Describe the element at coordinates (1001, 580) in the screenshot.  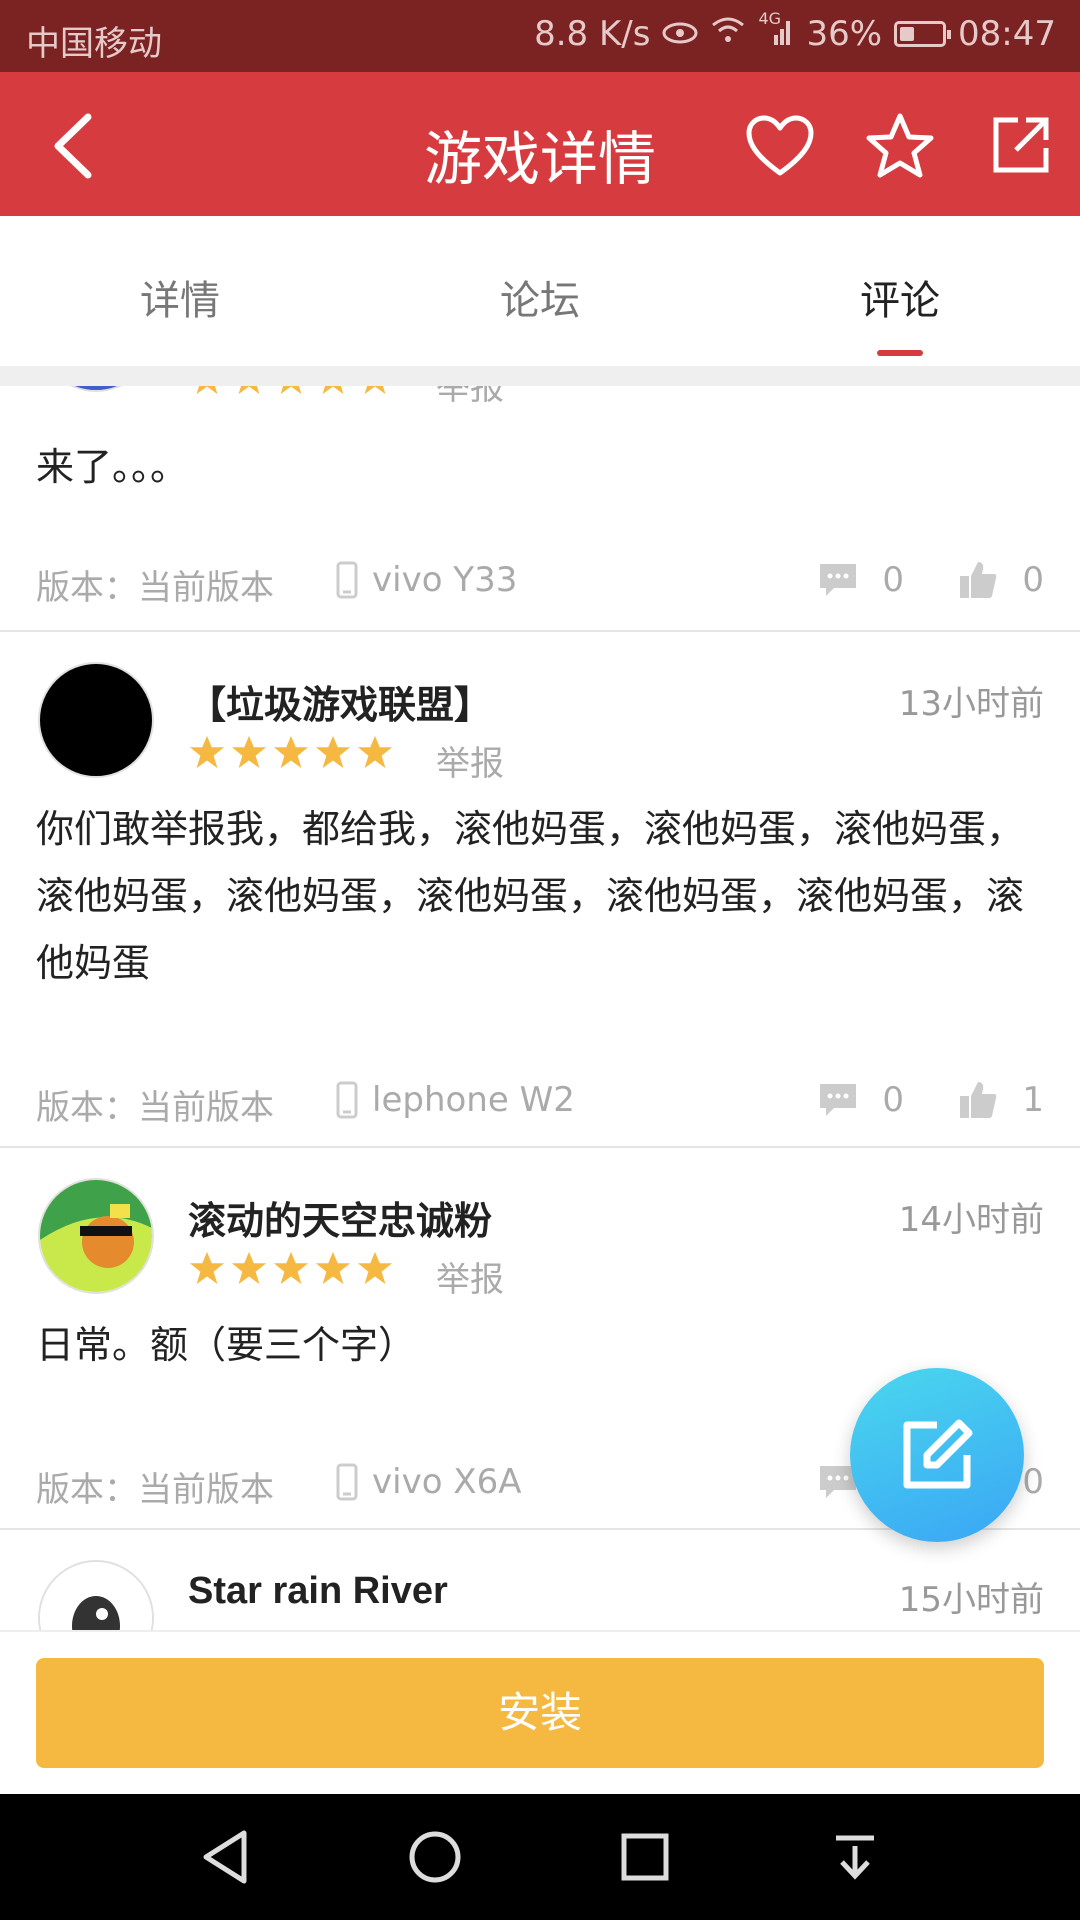
I see `like-button: 0` at that location.